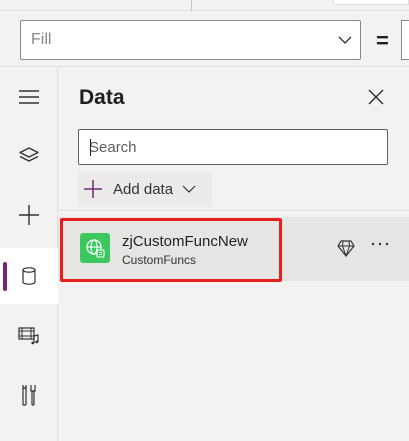 This screenshot has width=409, height=441. What do you see at coordinates (102, 97) in the screenshot?
I see `panel-title: Data` at bounding box center [102, 97].